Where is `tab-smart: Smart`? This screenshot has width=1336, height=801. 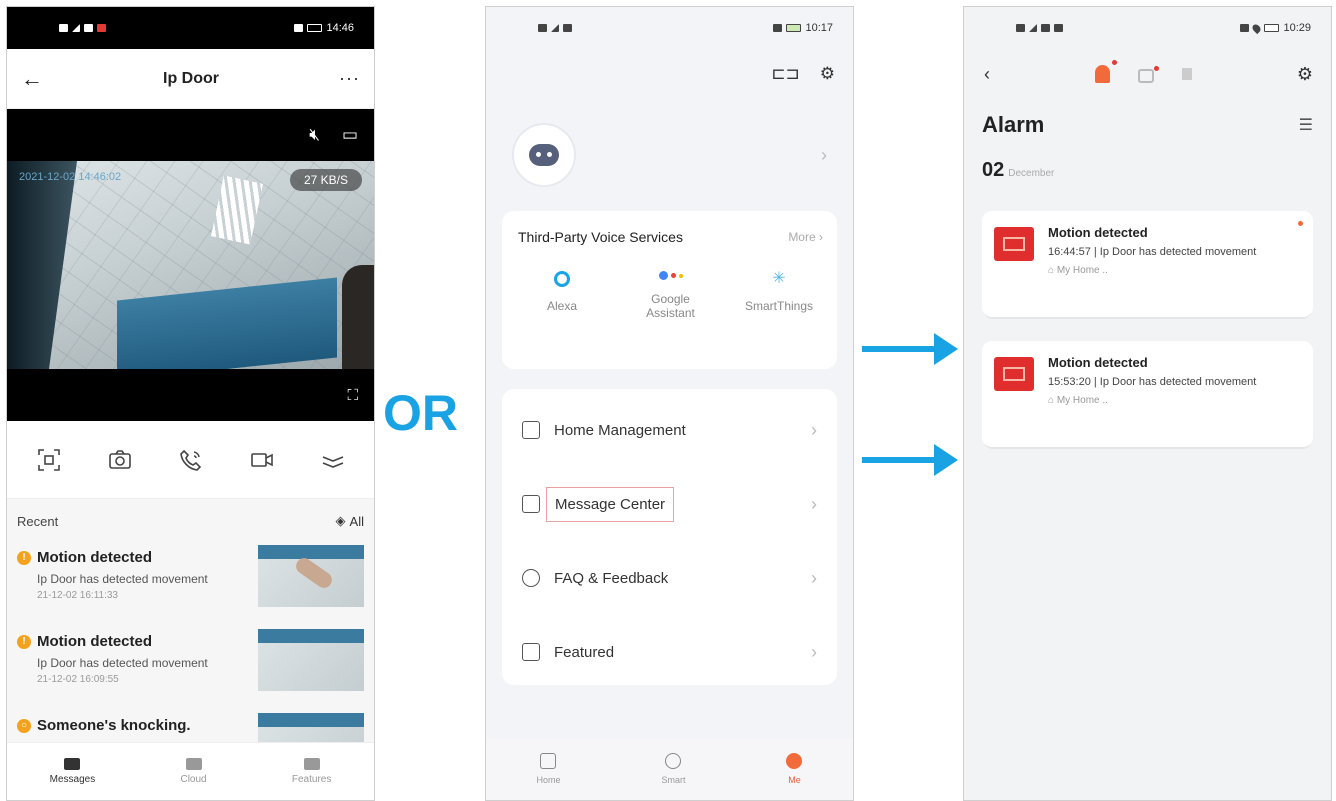 tab-smart: Smart is located at coordinates (673, 769).